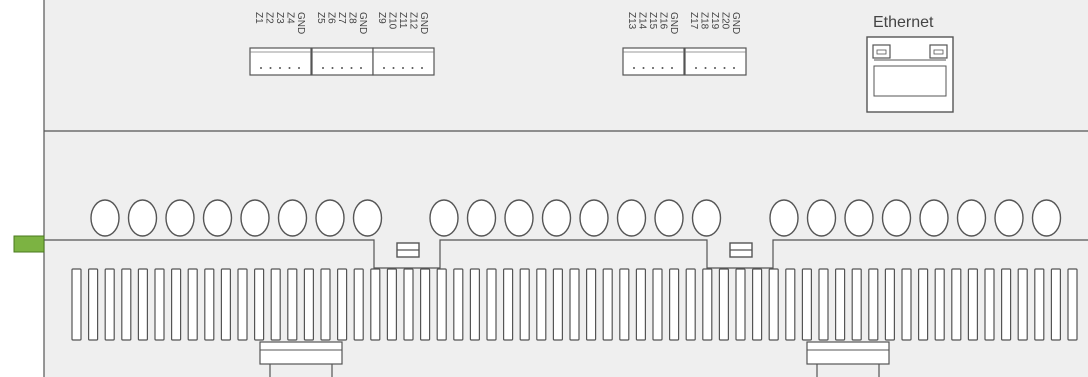 The width and height of the screenshot is (1088, 377). What do you see at coordinates (714, 21) in the screenshot?
I see `terminal-label: Z19` at bounding box center [714, 21].